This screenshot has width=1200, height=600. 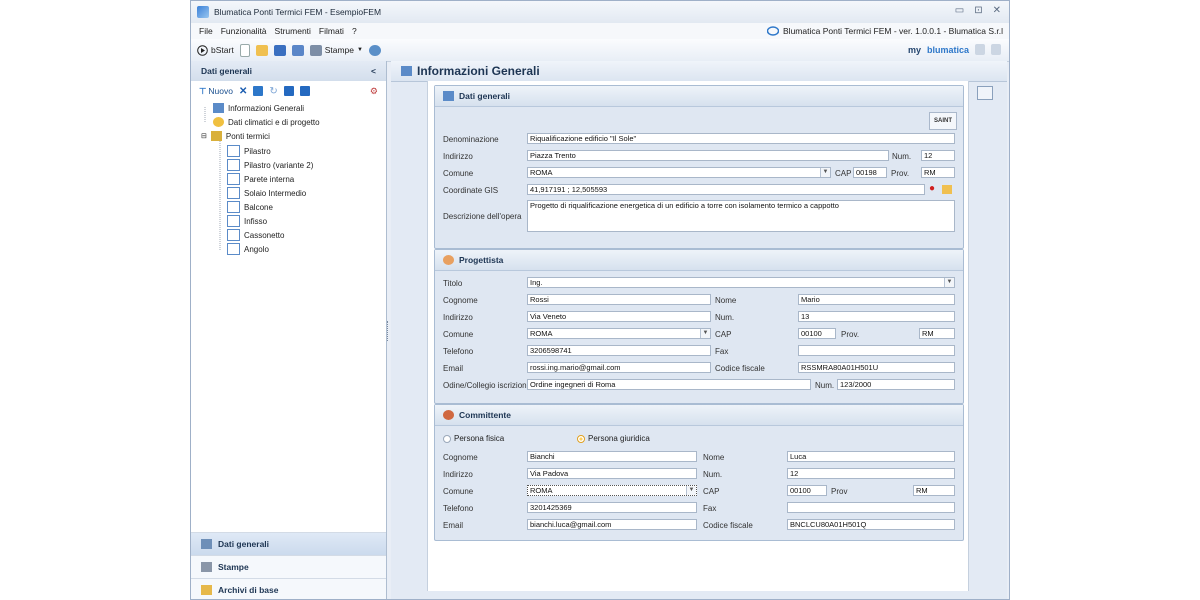 I want to click on node-icon, so click(x=233, y=249).